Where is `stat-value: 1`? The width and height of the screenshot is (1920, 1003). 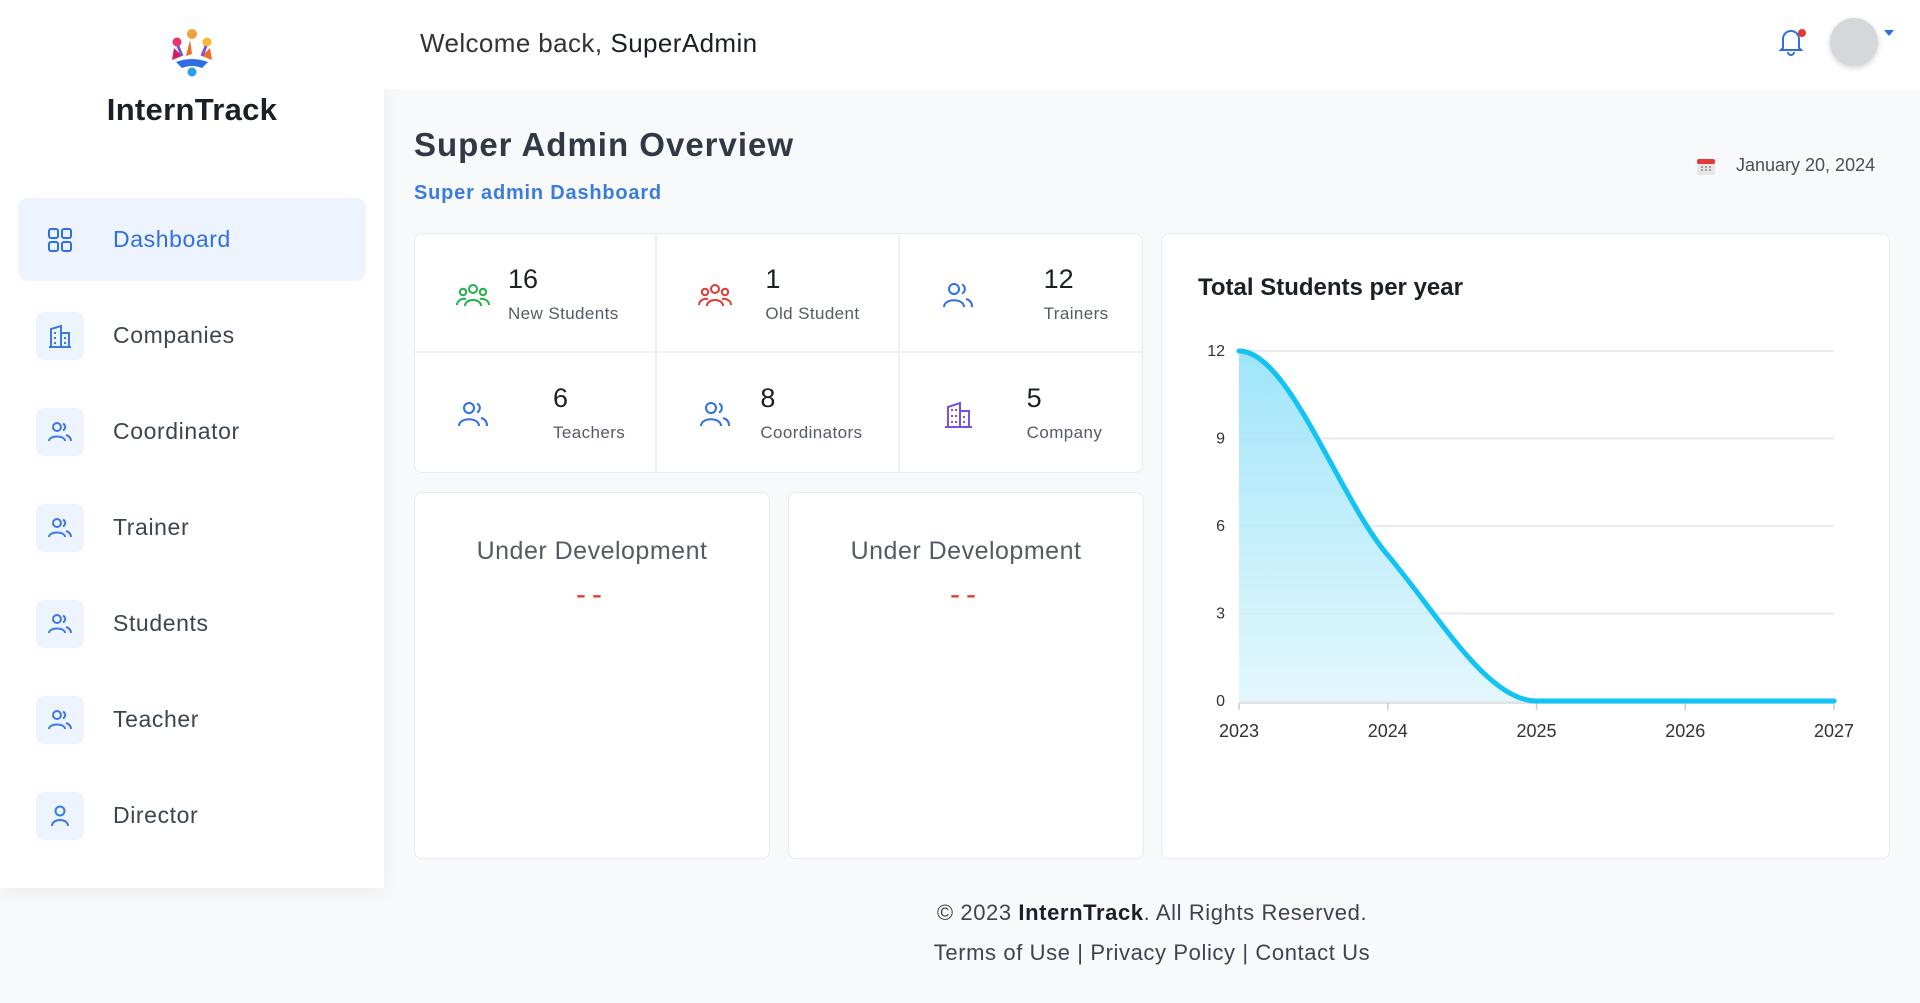
stat-value: 1 is located at coordinates (773, 279).